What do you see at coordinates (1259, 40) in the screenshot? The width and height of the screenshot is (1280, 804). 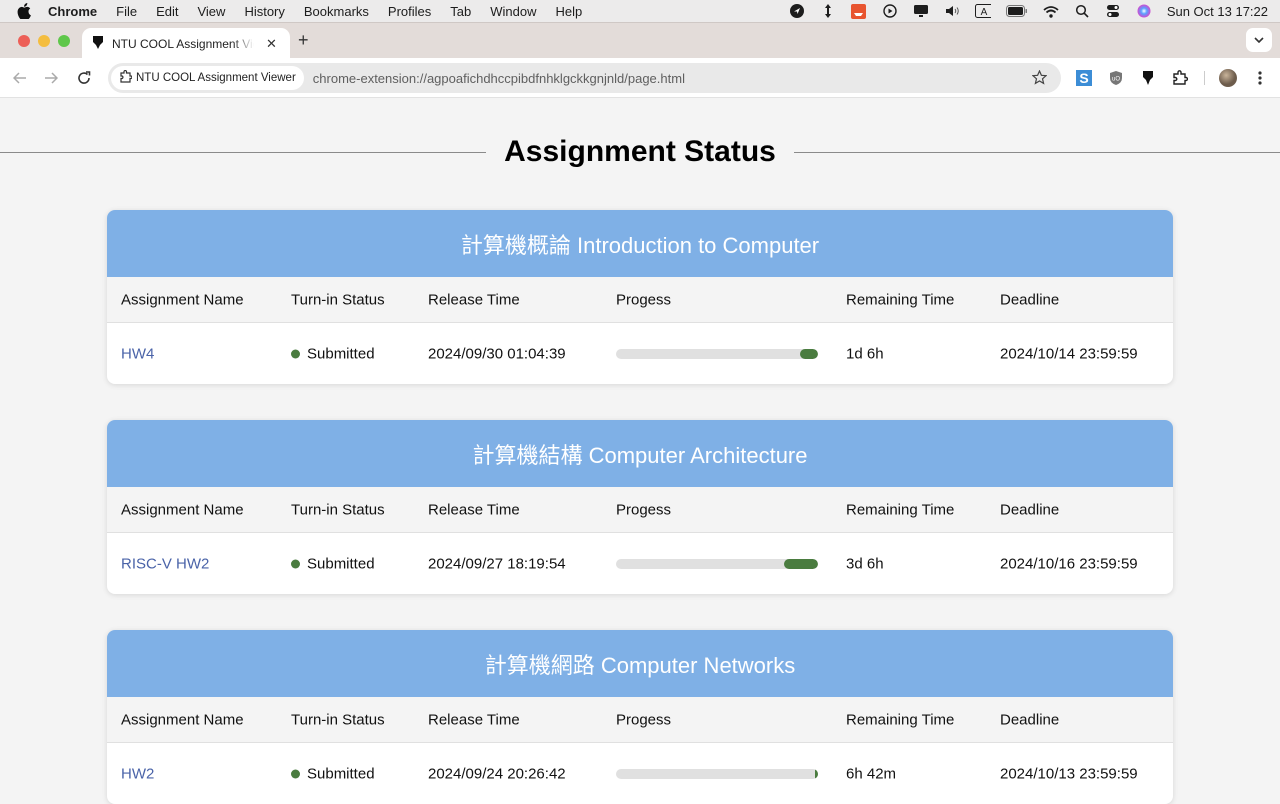 I see `tab-search-button` at bounding box center [1259, 40].